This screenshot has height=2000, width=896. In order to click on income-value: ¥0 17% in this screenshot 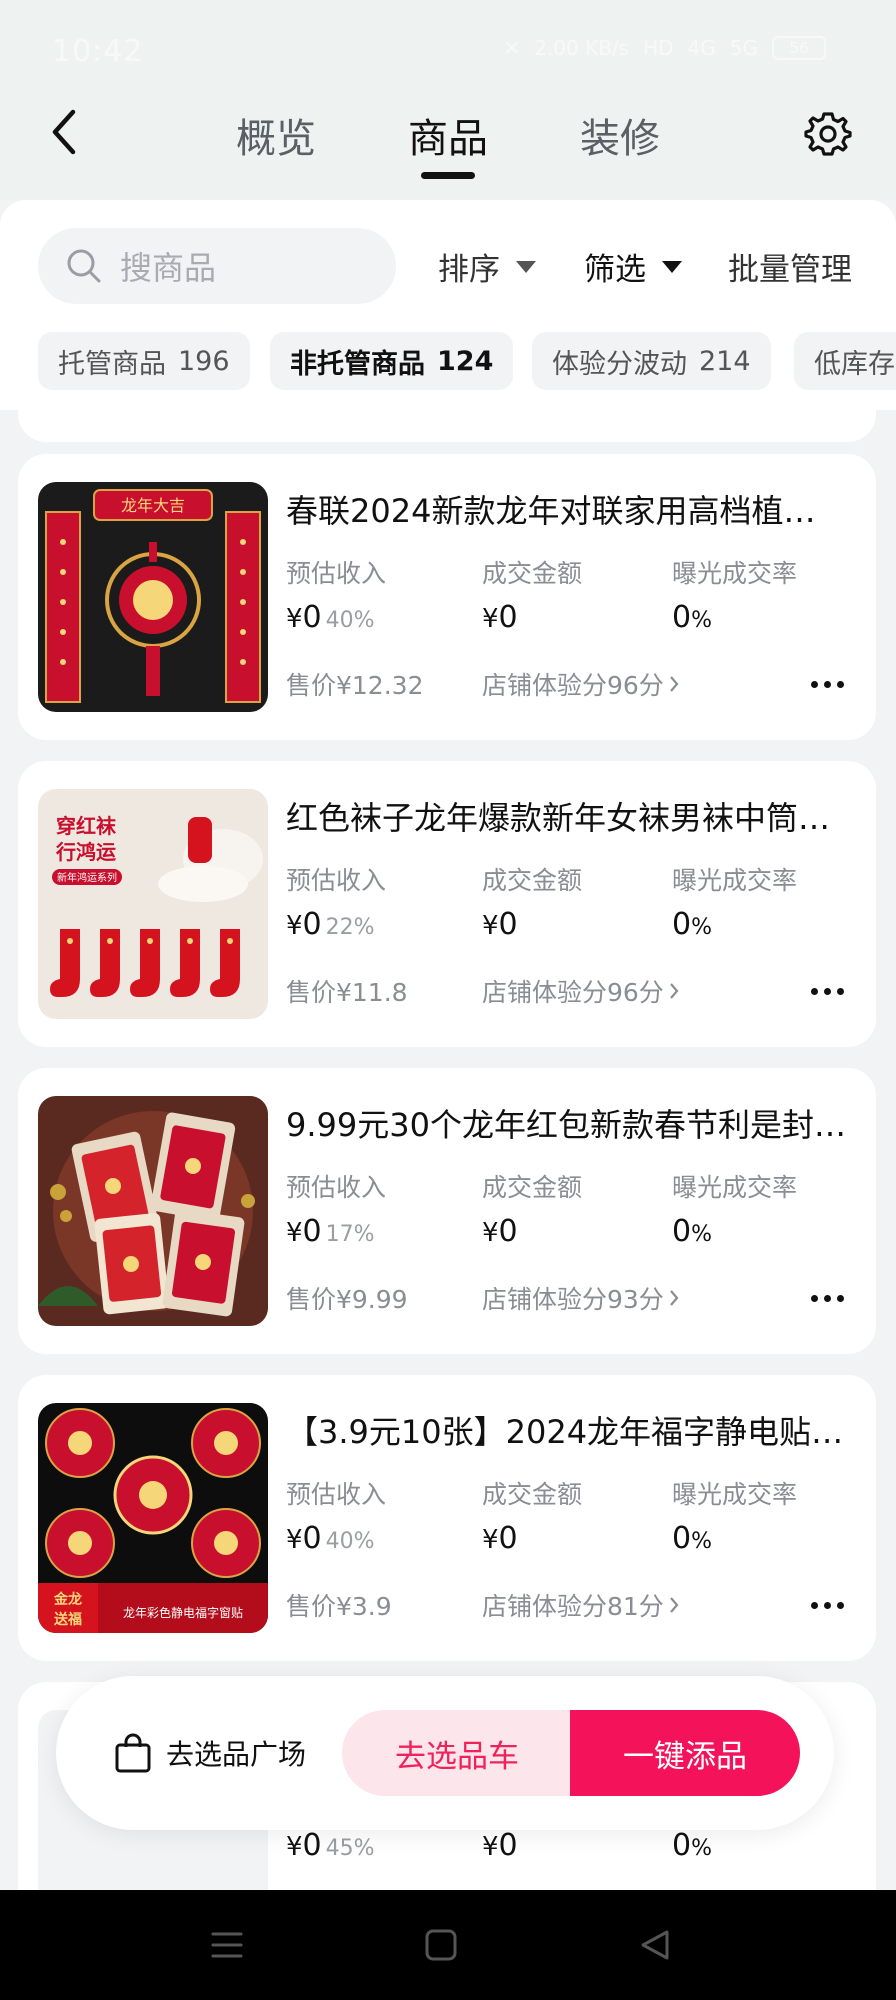, I will do `click(330, 1231)`.